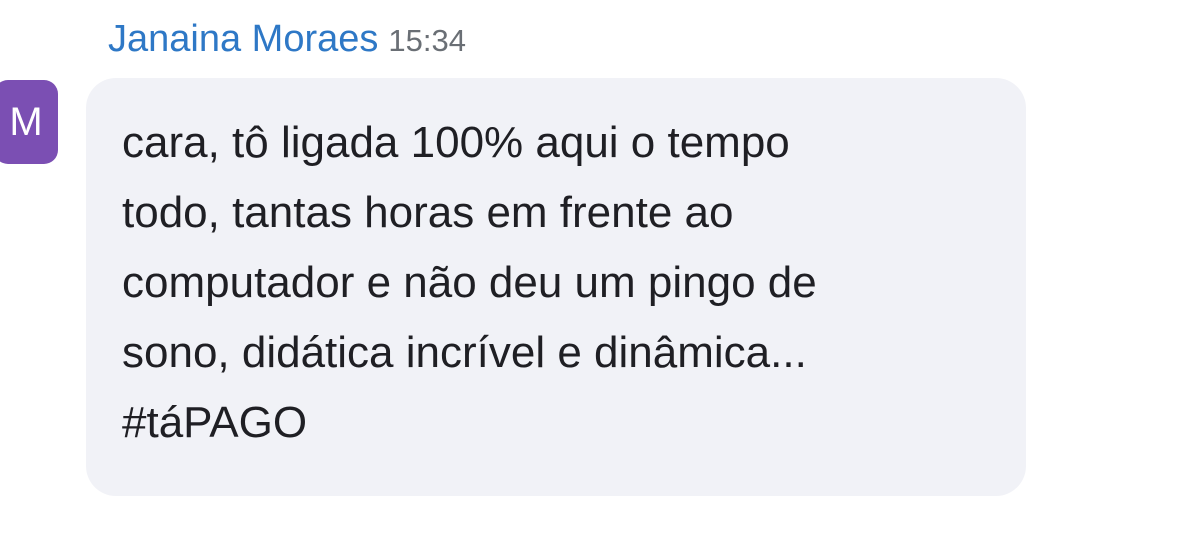 The image size is (1179, 542). Describe the element at coordinates (29, 122) in the screenshot. I see `avatar: M` at that location.